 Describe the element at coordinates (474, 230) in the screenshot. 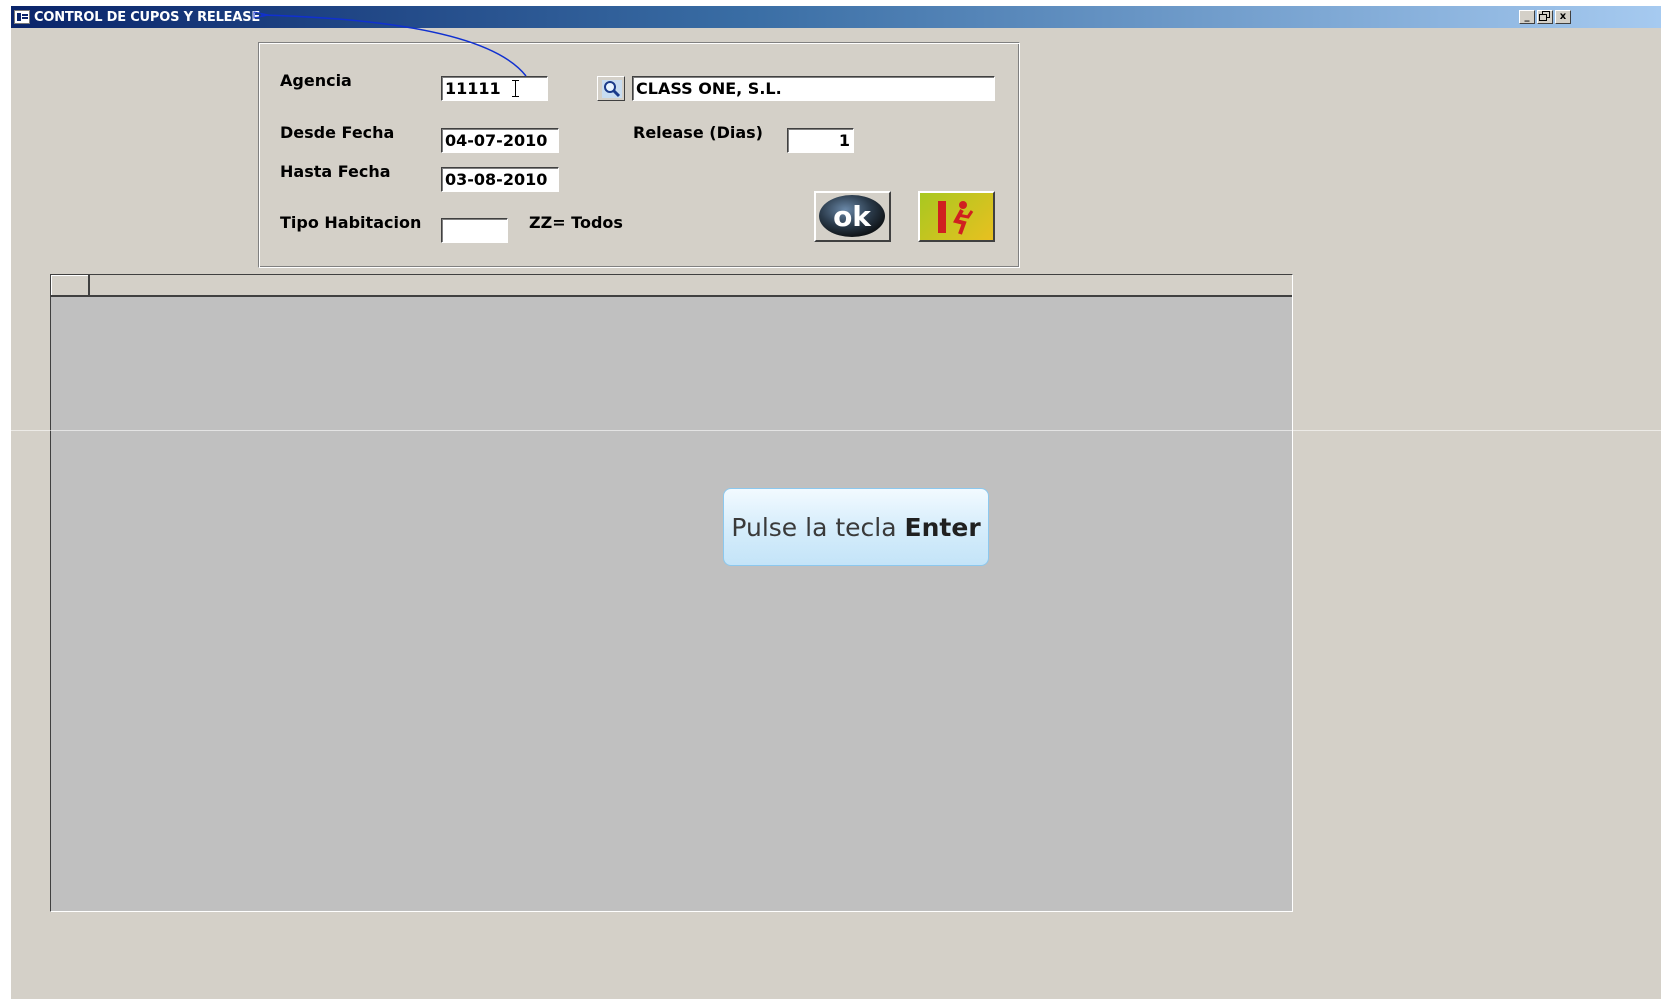

I see `tipo-habitacion-input` at that location.